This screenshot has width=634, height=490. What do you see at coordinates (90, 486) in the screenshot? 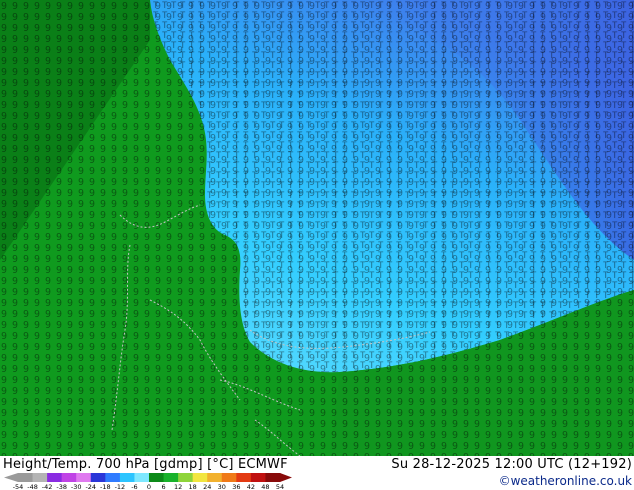
I see `colorbar-tick-label: -24` at bounding box center [90, 486].